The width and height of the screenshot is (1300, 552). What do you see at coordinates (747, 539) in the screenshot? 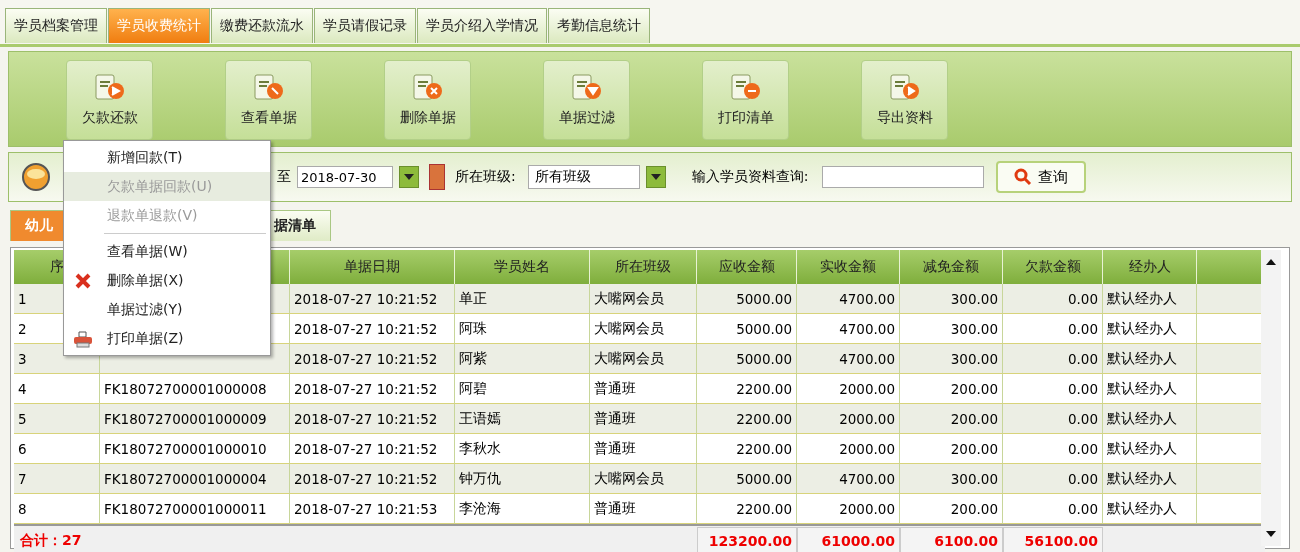
I see `total-amount: 123200.00` at bounding box center [747, 539].